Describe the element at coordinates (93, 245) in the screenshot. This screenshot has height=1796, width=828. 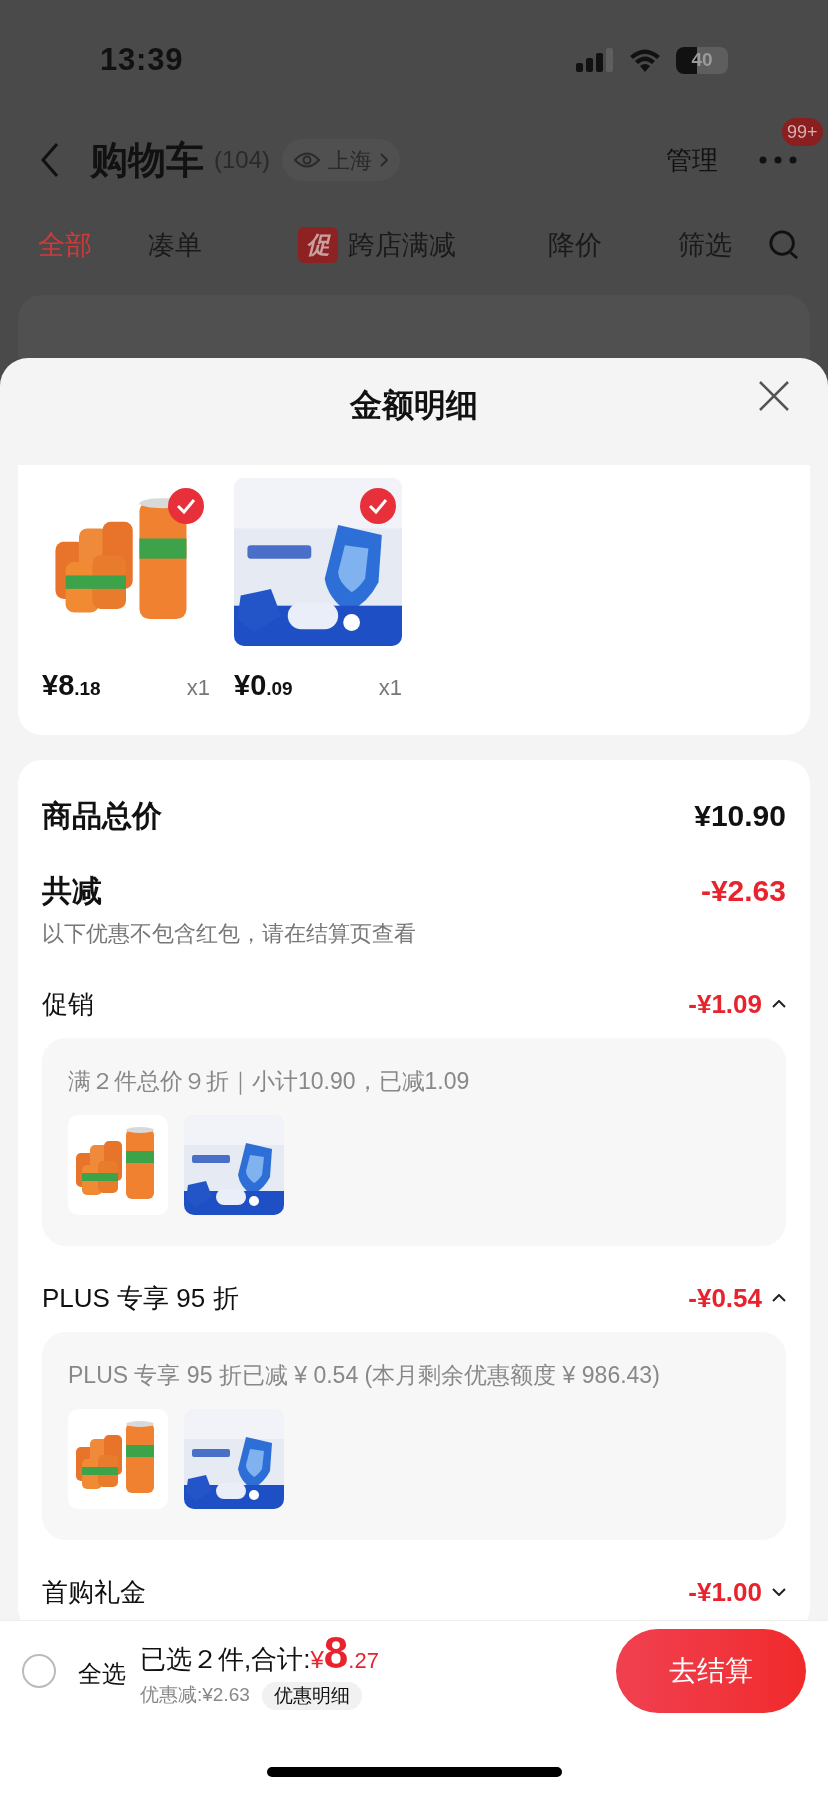
I see `tab: 全部` at that location.